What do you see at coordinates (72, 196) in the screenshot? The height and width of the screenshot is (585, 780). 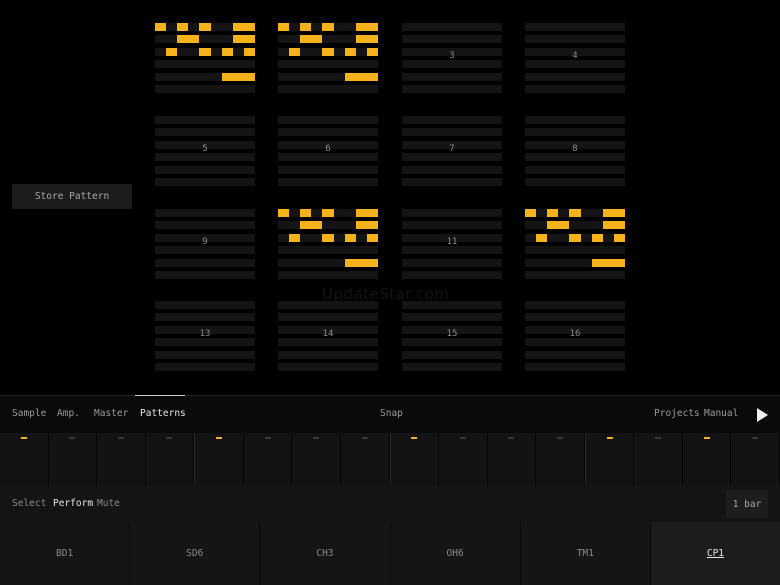 I see `store-pattern-button: Store Pattern` at bounding box center [72, 196].